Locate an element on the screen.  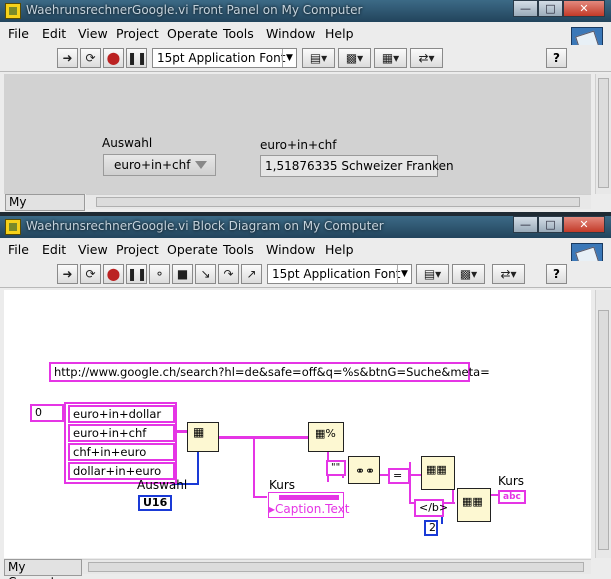
kurs-property-node: ▸Caption.Text is located at coordinates (308, 505).